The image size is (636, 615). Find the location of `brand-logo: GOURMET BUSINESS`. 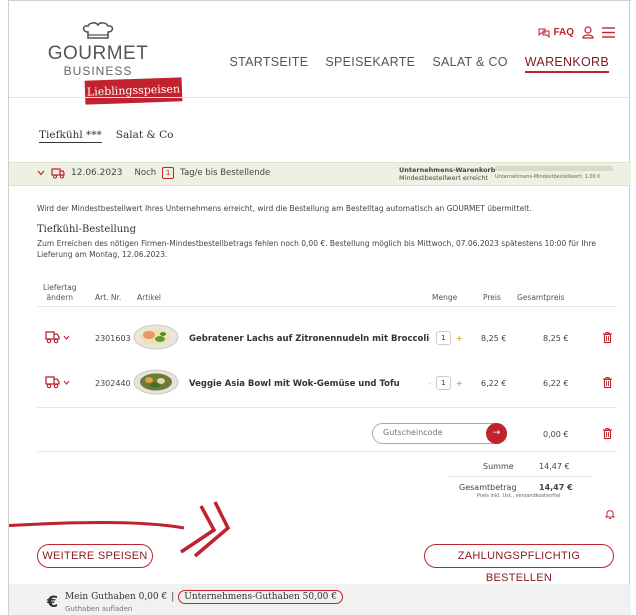

brand-logo: GOURMET BUSINESS is located at coordinates (98, 50).